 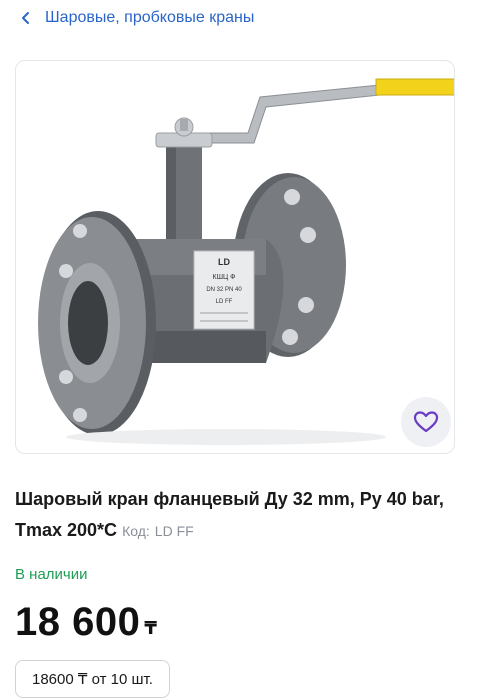 What do you see at coordinates (224, 302) in the screenshot?
I see `plate-line-4: LD FF` at bounding box center [224, 302].